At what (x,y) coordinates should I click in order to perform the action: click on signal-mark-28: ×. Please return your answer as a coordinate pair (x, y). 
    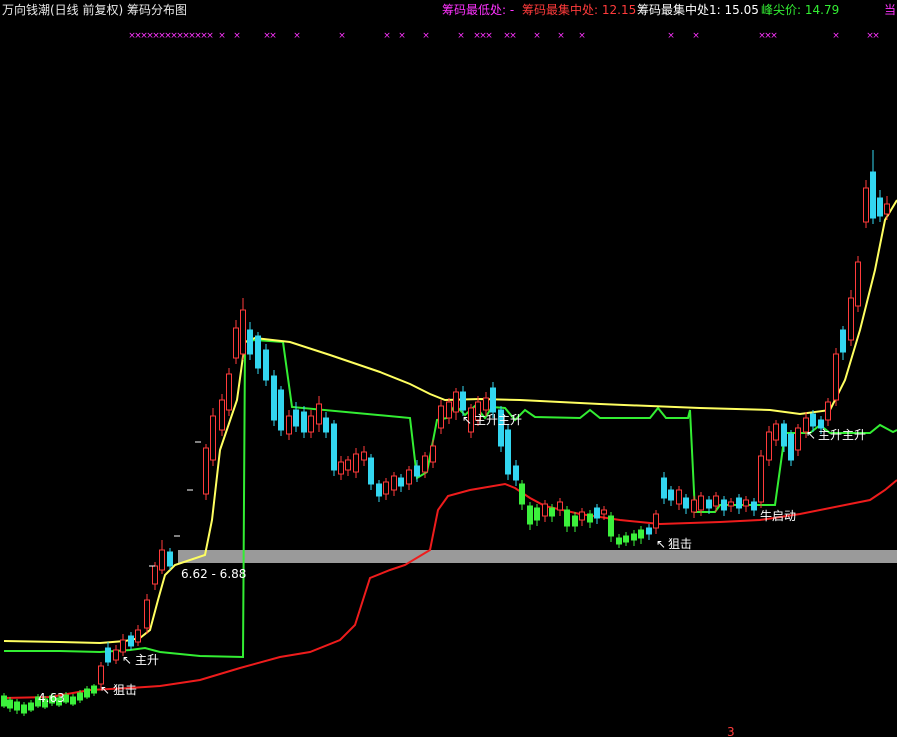
    Looking at the image, I should click on (513, 36).